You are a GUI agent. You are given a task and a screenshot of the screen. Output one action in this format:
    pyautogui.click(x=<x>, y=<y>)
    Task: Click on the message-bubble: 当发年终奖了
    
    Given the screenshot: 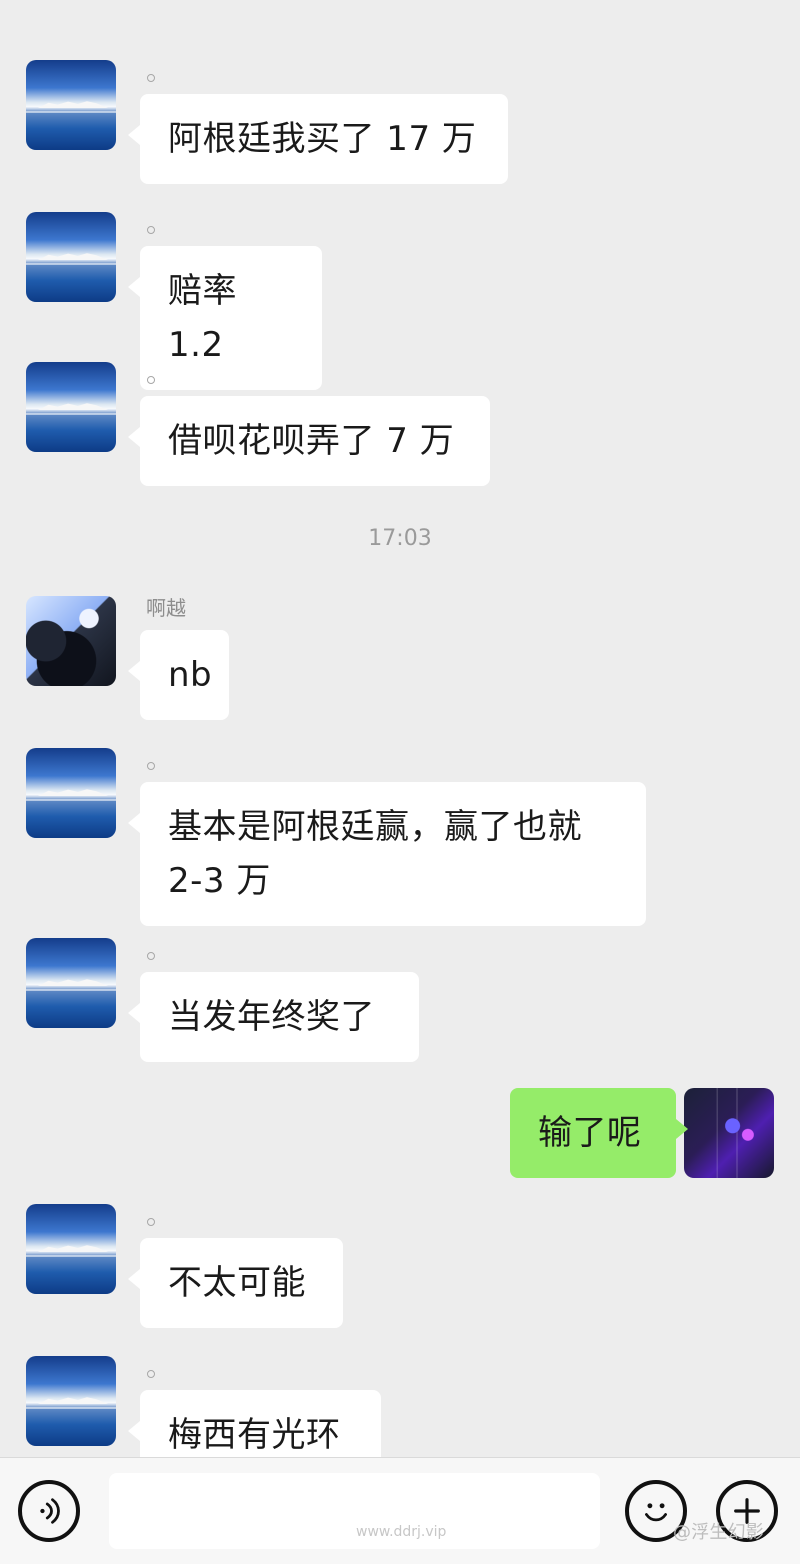 What is the action you would take?
    pyautogui.click(x=273, y=1017)
    